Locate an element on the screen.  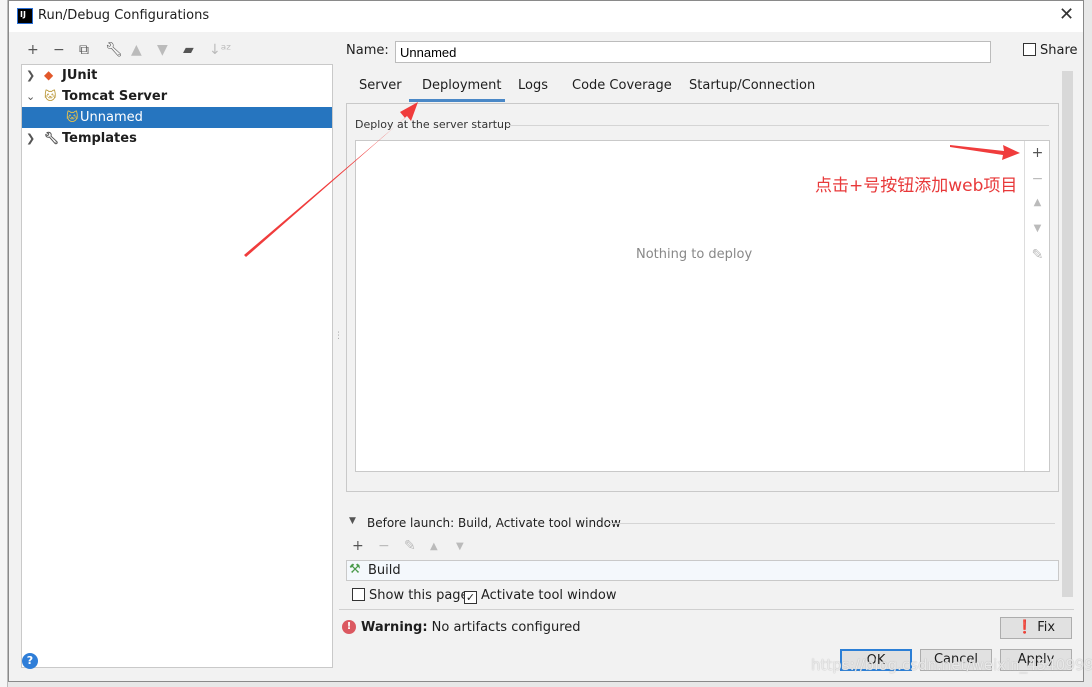
red-arrow-to-plus-button is located at coordinates (985, 152).